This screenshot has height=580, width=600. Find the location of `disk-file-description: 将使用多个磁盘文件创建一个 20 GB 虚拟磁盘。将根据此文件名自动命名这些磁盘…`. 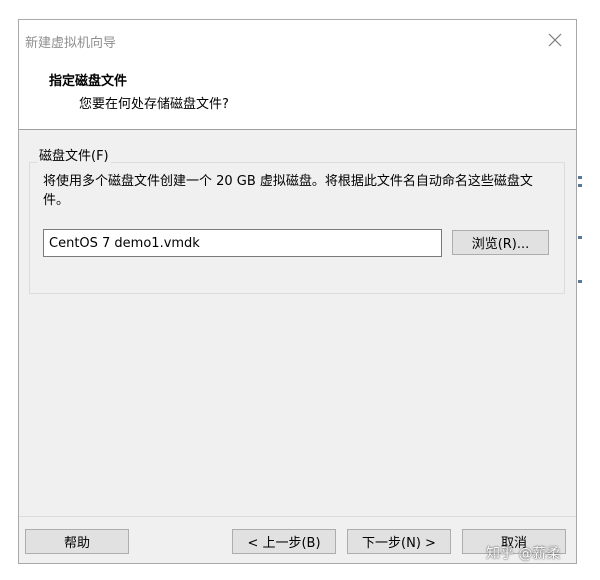

disk-file-description: 将使用多个磁盘文件创建一个 20 GB 虚拟磁盘。将根据此文件名自动命名这些磁盘… is located at coordinates (288, 191).